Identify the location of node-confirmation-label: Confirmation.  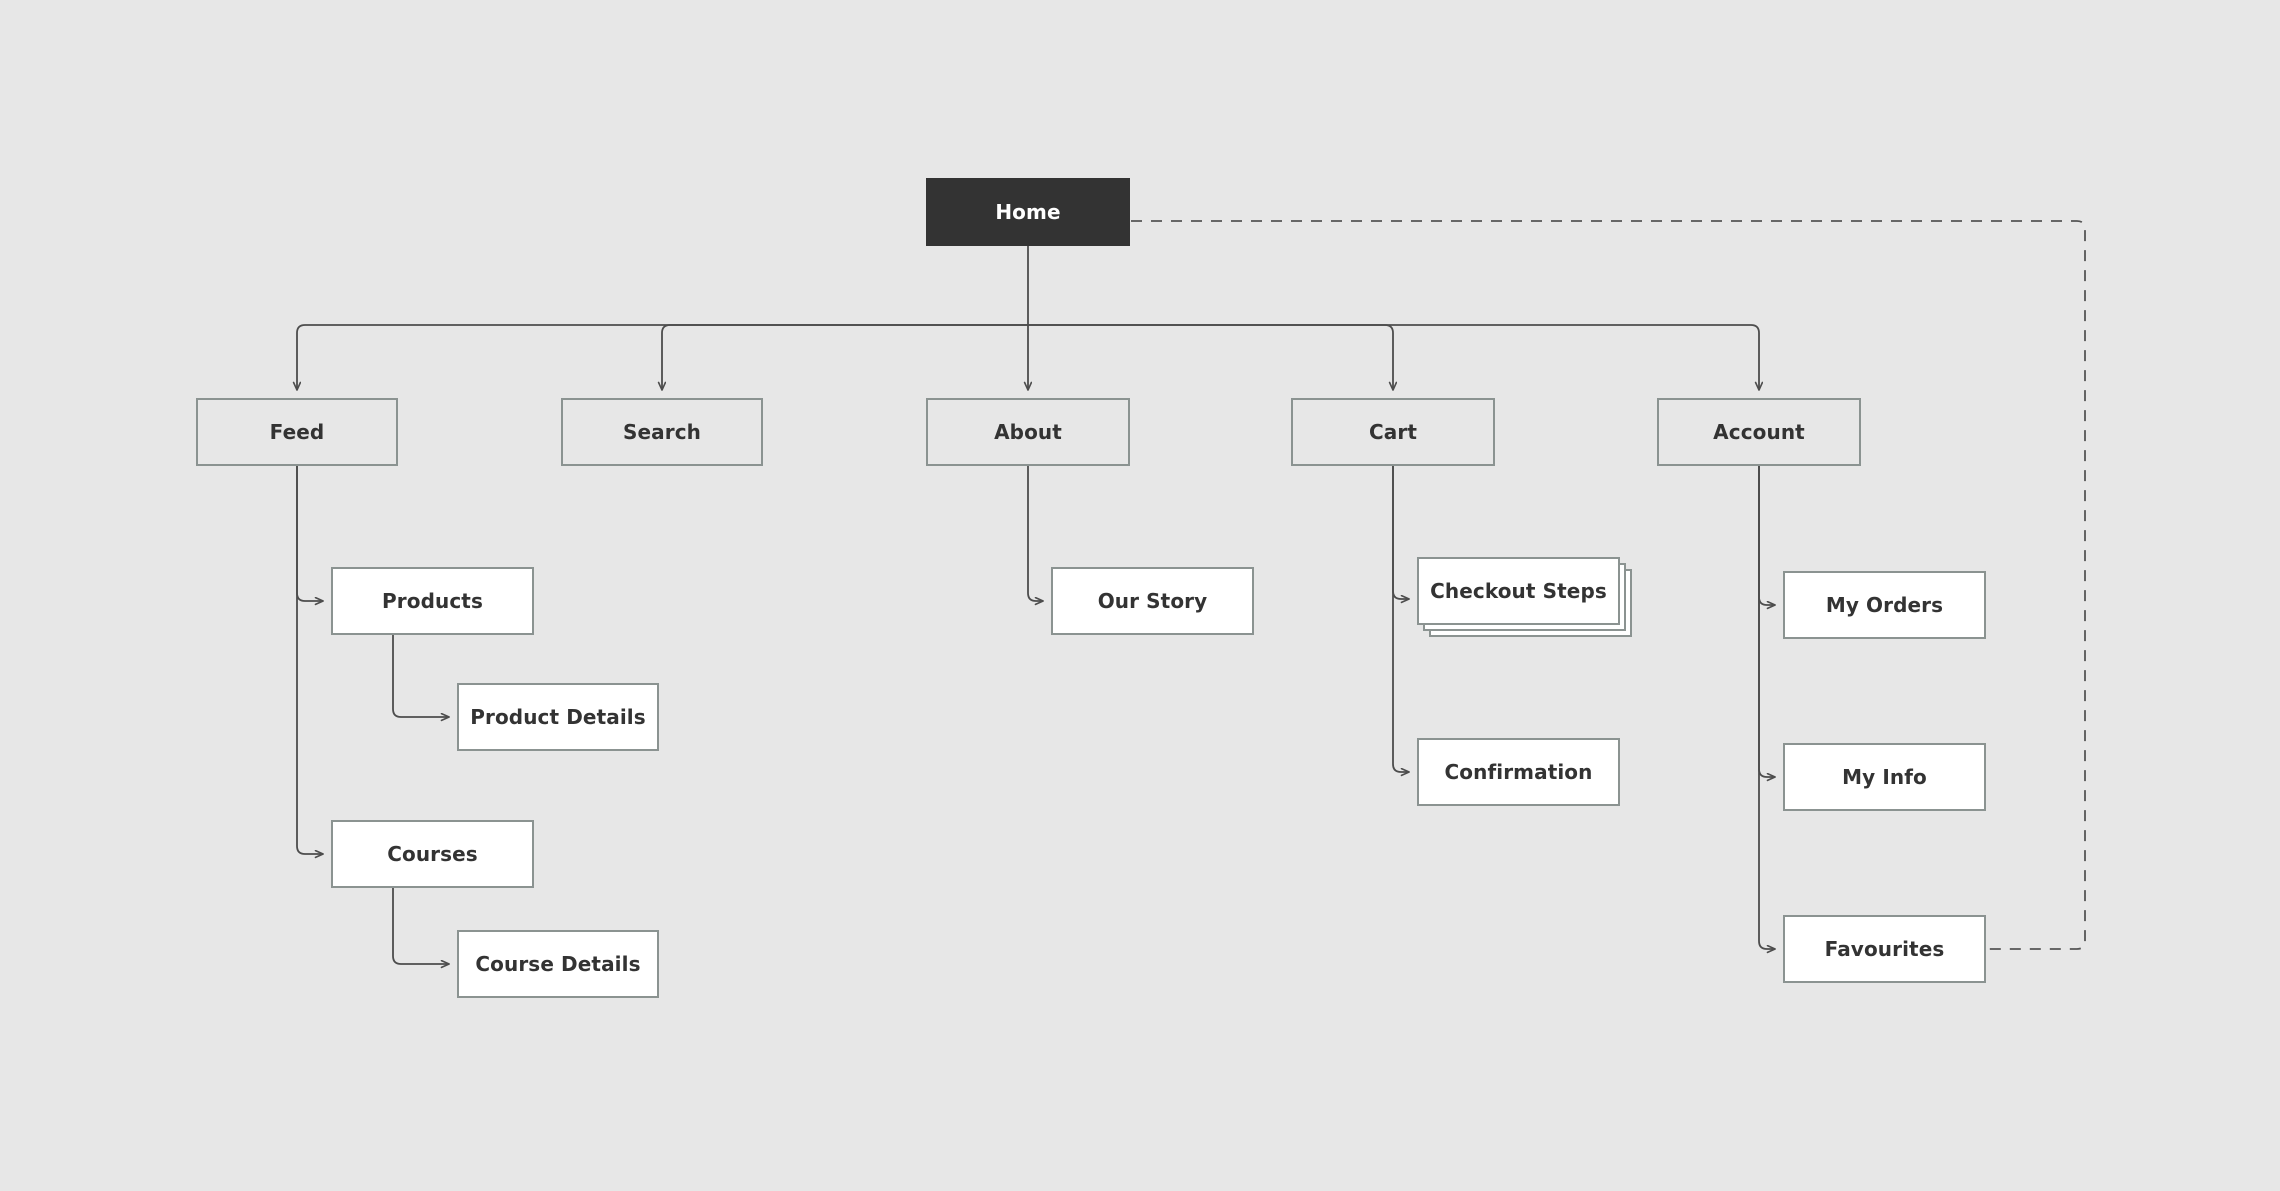
(1518, 772).